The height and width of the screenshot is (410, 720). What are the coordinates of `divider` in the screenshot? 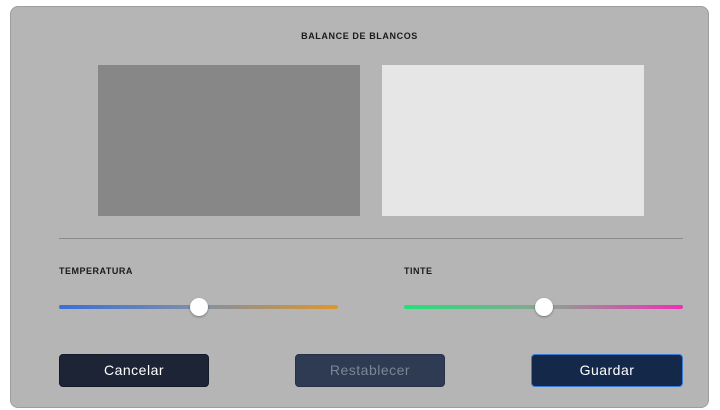 It's located at (371, 238).